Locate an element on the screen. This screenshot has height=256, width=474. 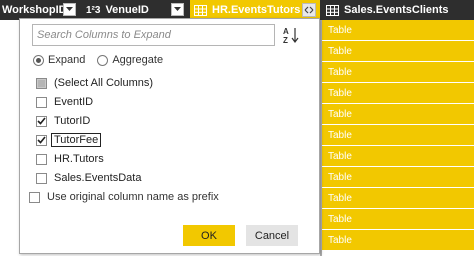
column-header-label: WorkshopID is located at coordinates (34, 10).